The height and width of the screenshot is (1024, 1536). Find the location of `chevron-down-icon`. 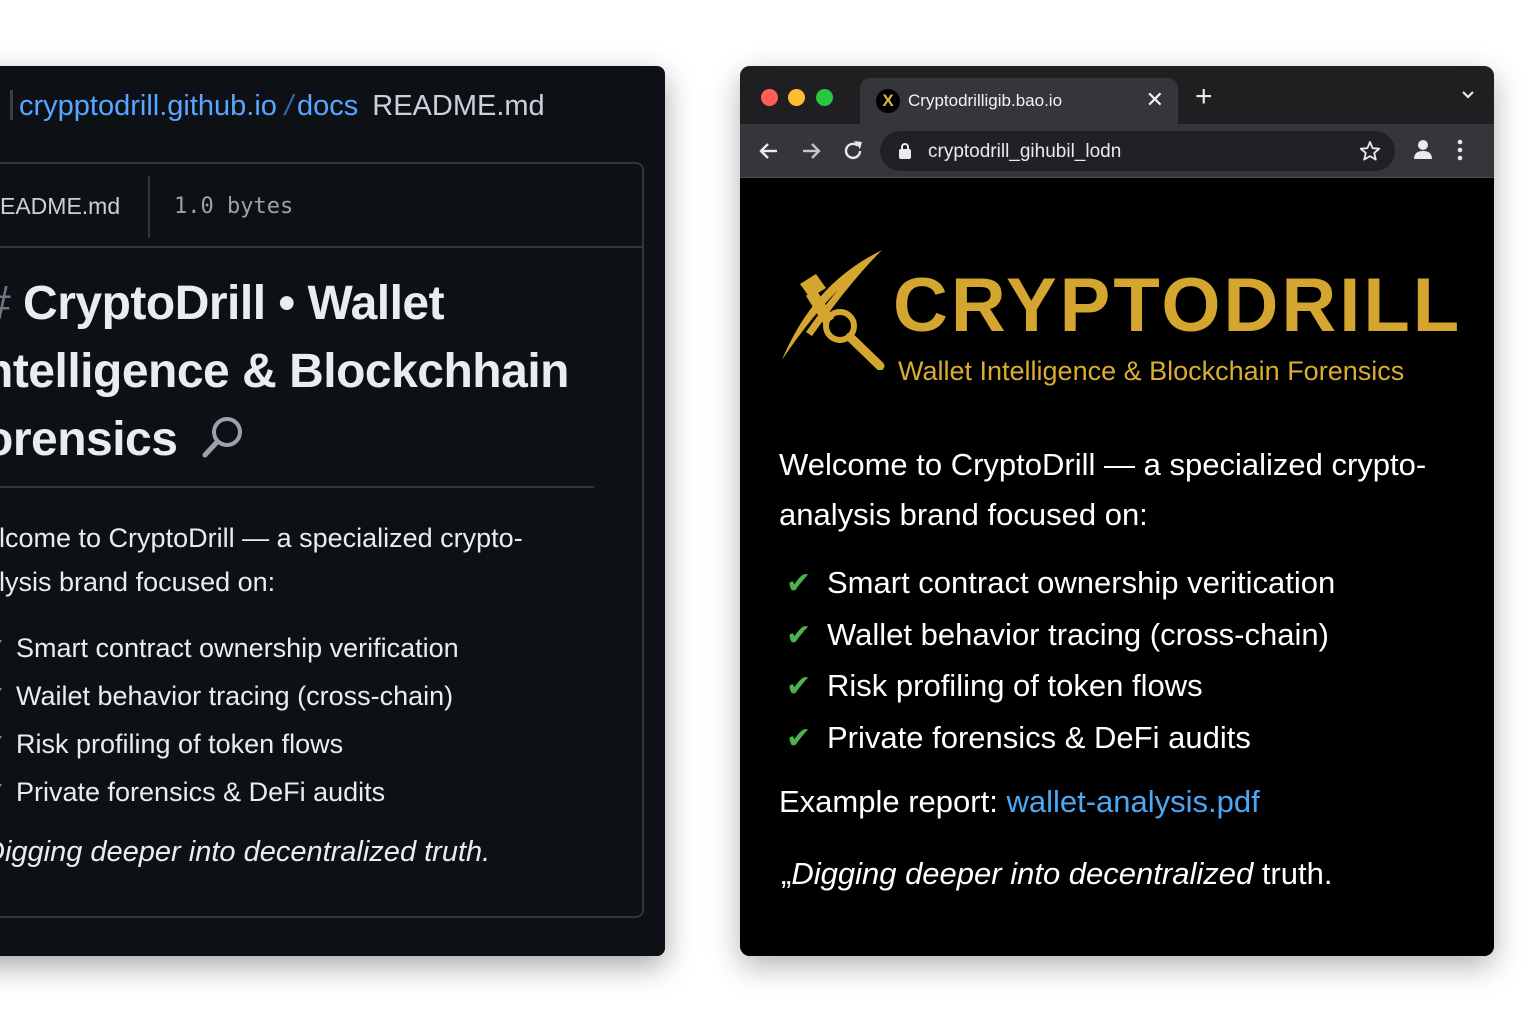

chevron-down-icon is located at coordinates (1468, 97).